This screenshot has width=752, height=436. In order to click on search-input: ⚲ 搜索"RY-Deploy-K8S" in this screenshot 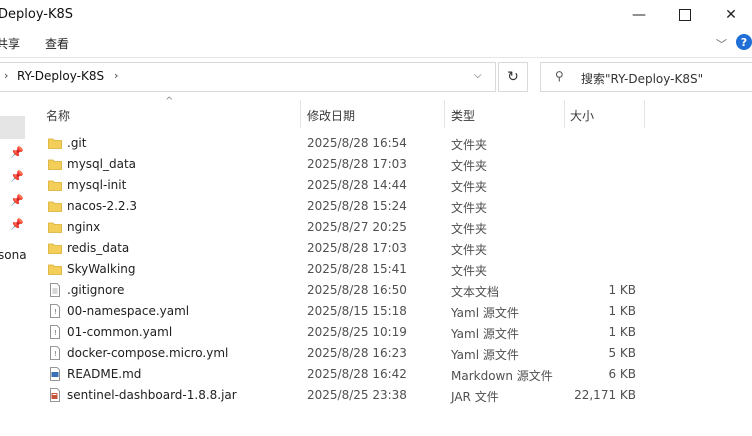, I will do `click(646, 77)`.